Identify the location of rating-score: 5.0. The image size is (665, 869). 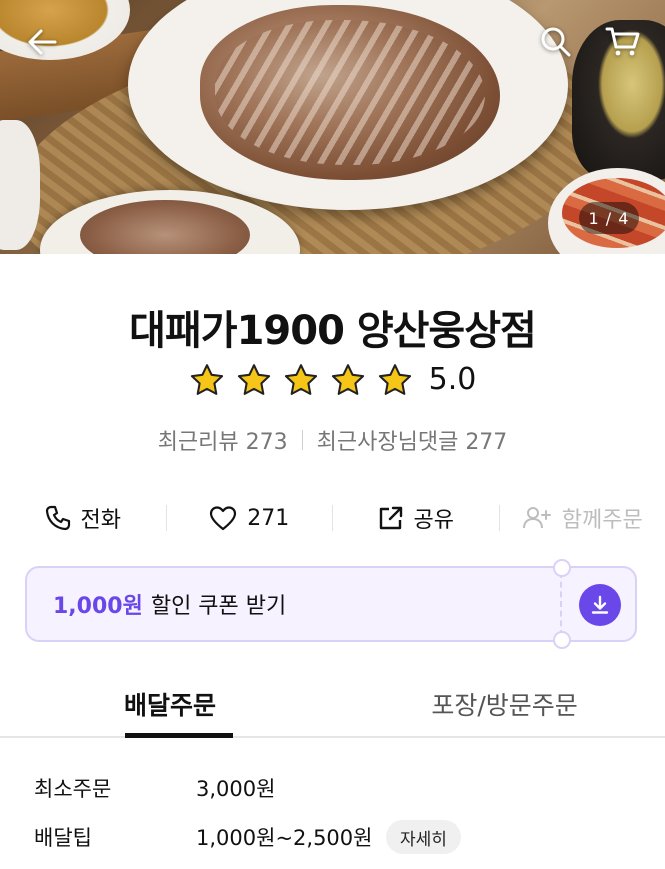
(452, 379).